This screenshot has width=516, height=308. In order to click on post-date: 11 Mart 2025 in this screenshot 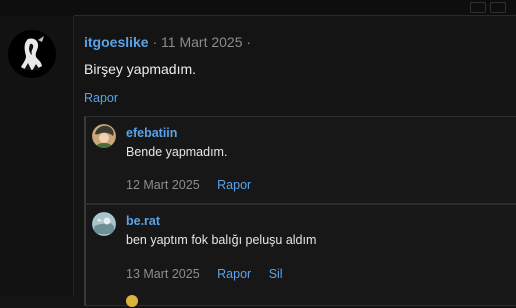, I will do `click(201, 42)`.